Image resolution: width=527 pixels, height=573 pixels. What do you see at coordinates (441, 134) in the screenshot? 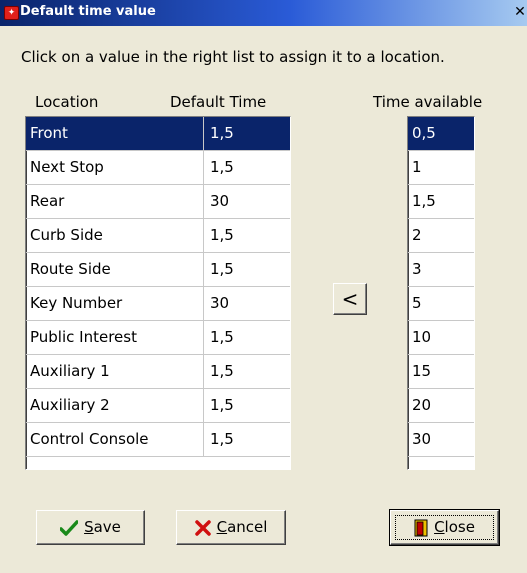
I see `list-item: 0,5` at bounding box center [441, 134].